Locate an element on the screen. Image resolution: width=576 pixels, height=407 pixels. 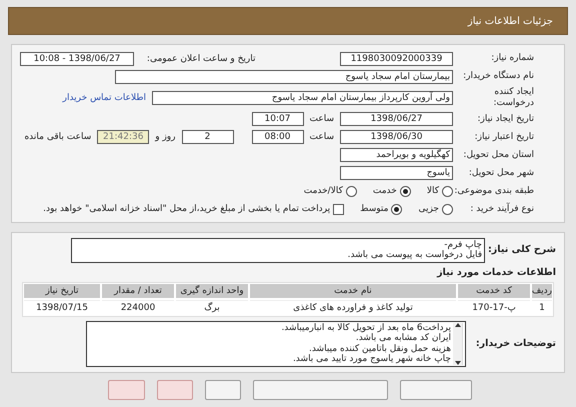
text-field: 08:00 is located at coordinates (278, 137).